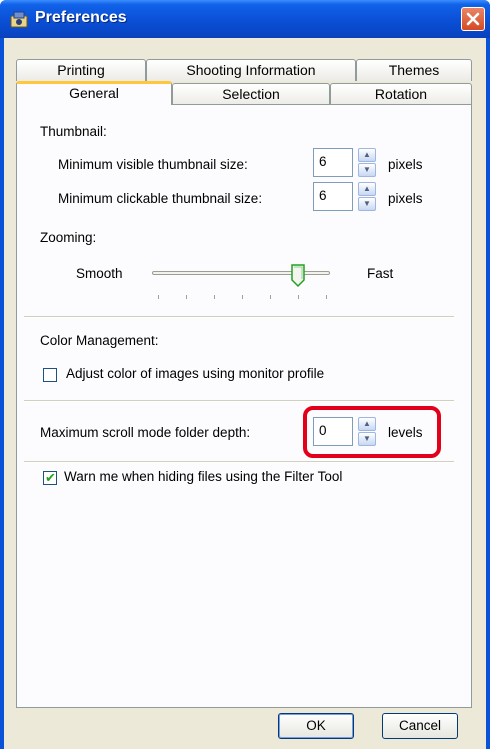 The width and height of the screenshot is (490, 749). What do you see at coordinates (245, 19) in the screenshot?
I see `title-bar: Preferences` at bounding box center [245, 19].